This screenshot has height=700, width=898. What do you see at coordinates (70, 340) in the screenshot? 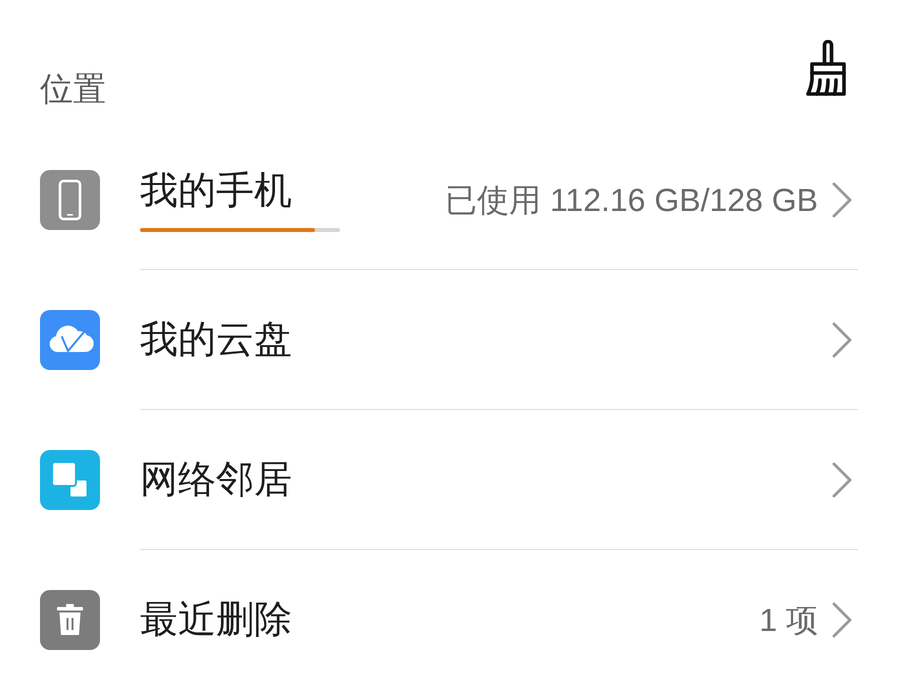
I see `cloud-icon` at bounding box center [70, 340].